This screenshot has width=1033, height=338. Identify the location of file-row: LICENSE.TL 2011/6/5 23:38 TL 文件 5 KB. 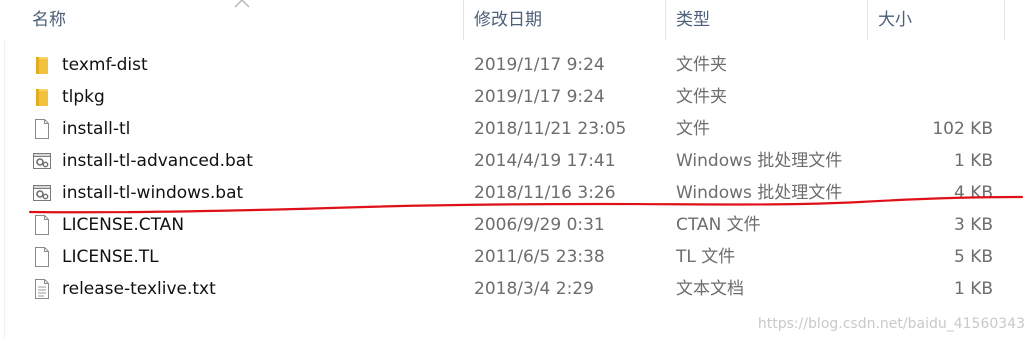
(516, 257).